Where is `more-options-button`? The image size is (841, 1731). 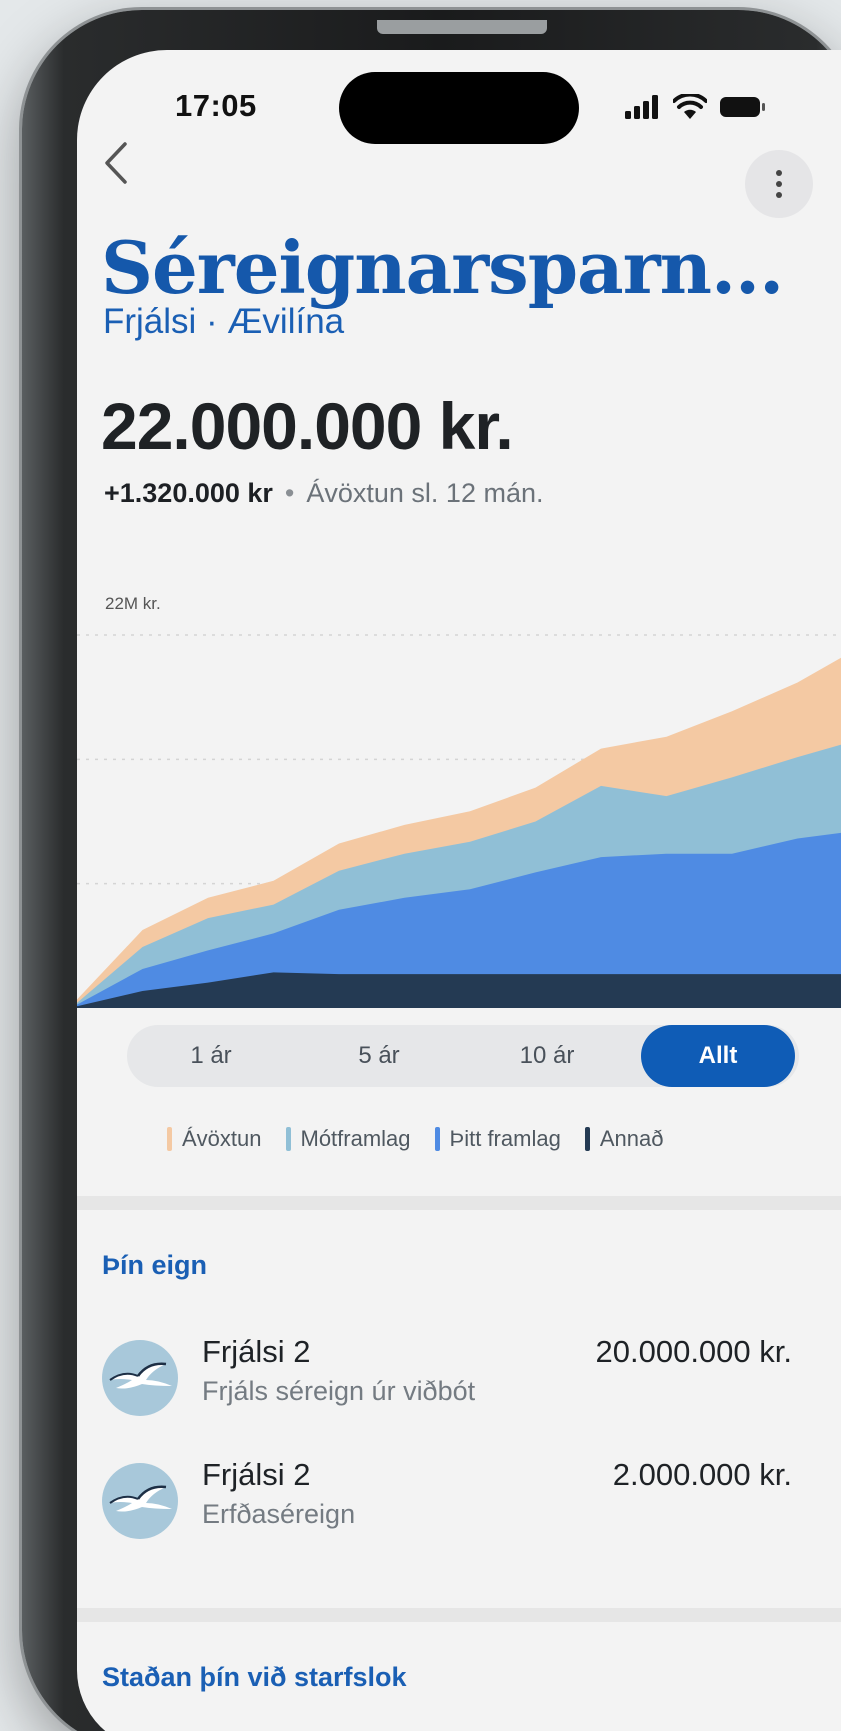
more-options-button is located at coordinates (779, 184).